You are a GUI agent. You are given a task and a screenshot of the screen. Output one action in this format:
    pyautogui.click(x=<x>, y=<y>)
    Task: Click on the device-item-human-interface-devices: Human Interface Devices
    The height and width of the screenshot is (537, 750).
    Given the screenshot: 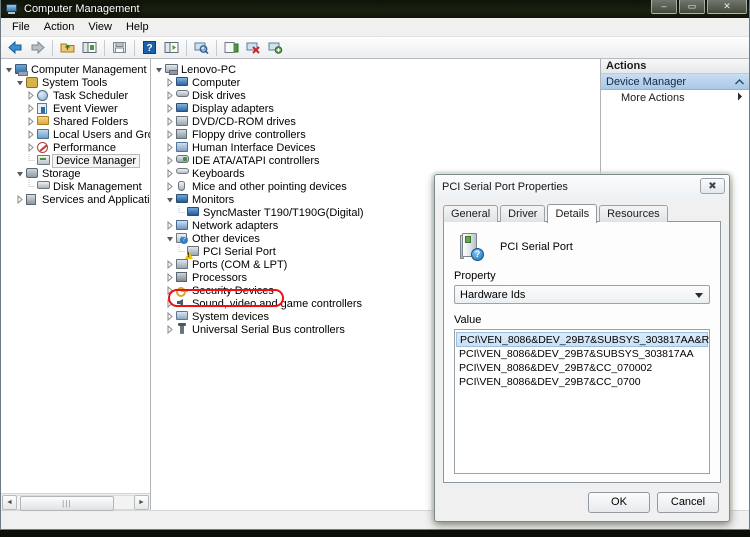 What is the action you would take?
    pyautogui.click(x=375, y=147)
    